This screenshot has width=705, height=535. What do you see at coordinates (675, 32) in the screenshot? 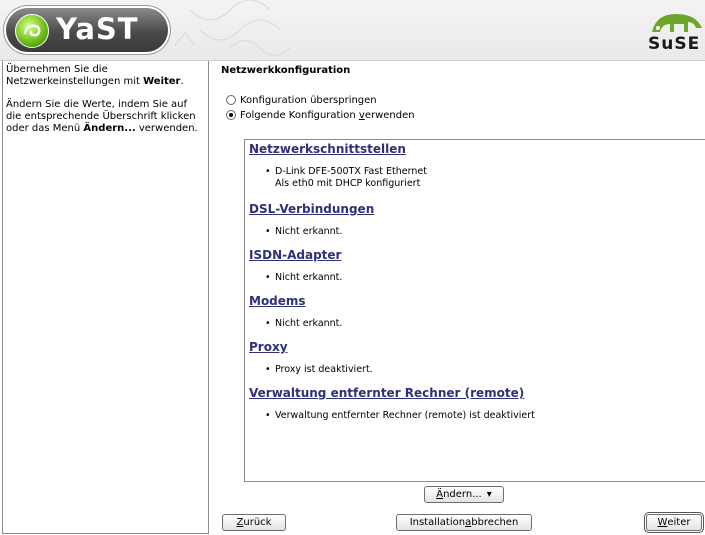
I see `suse-logo: SuSE` at bounding box center [675, 32].